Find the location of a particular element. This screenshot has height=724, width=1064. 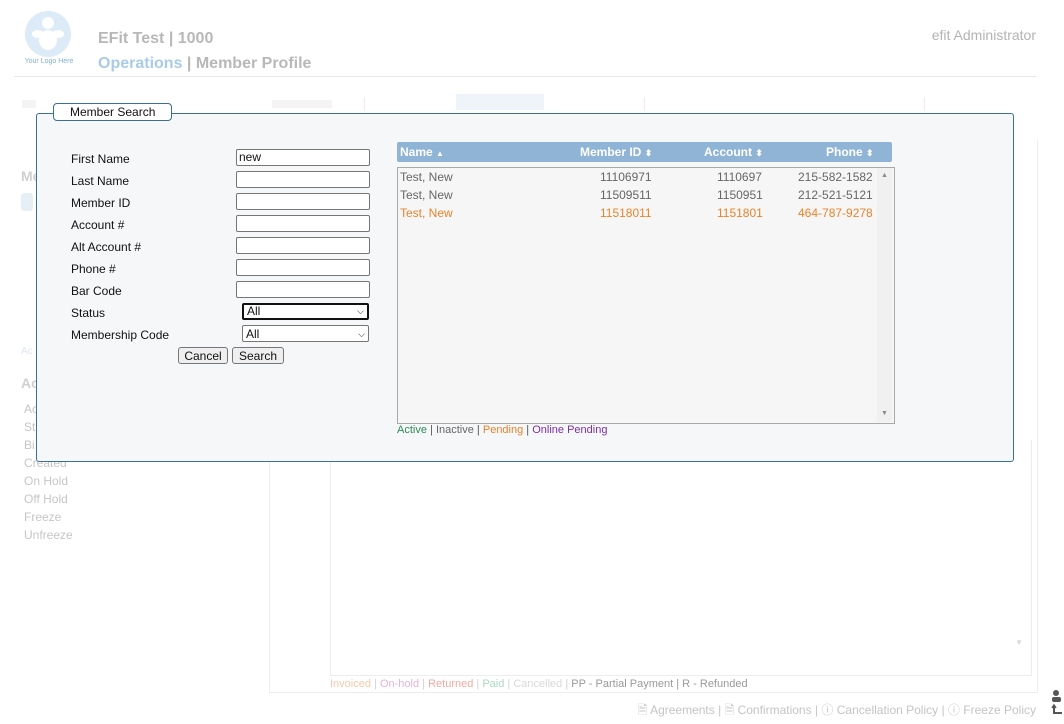

results-header: Name ▲ Member ID ⬍ Account ⬍ Phone ⬍ is located at coordinates (644, 152).